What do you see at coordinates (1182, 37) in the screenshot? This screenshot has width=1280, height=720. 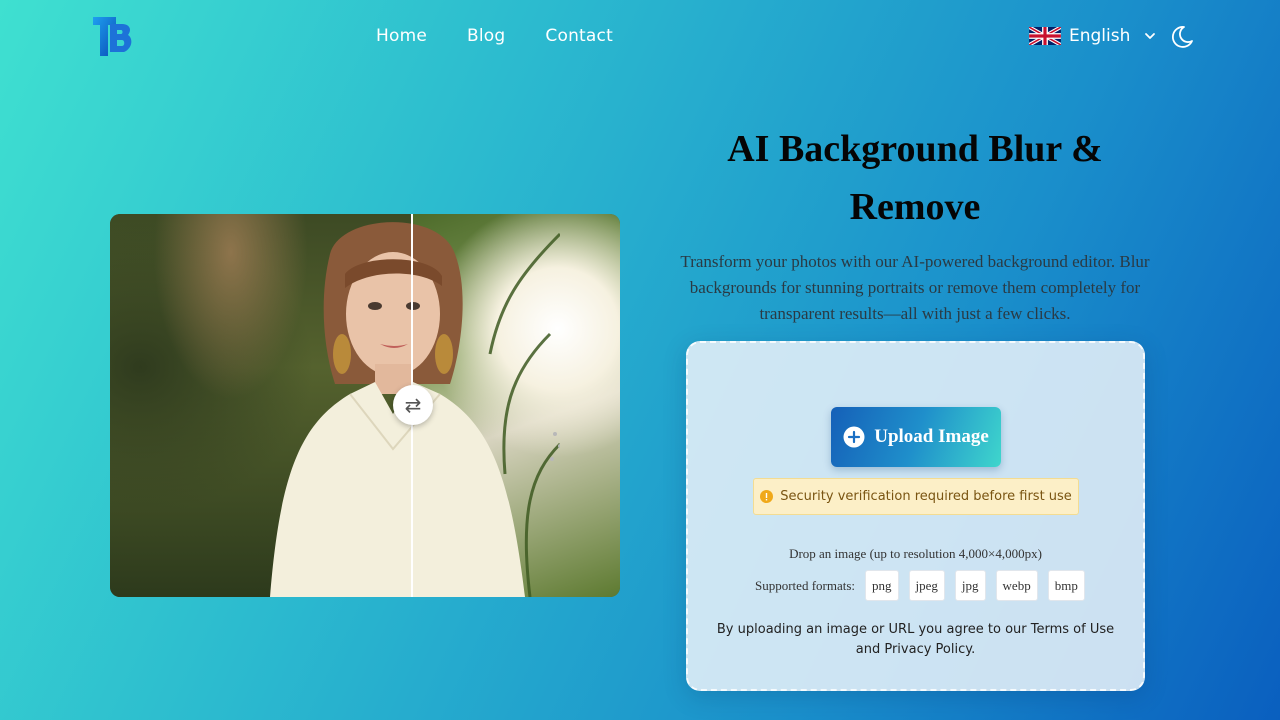 I see `moon-icon` at bounding box center [1182, 37].